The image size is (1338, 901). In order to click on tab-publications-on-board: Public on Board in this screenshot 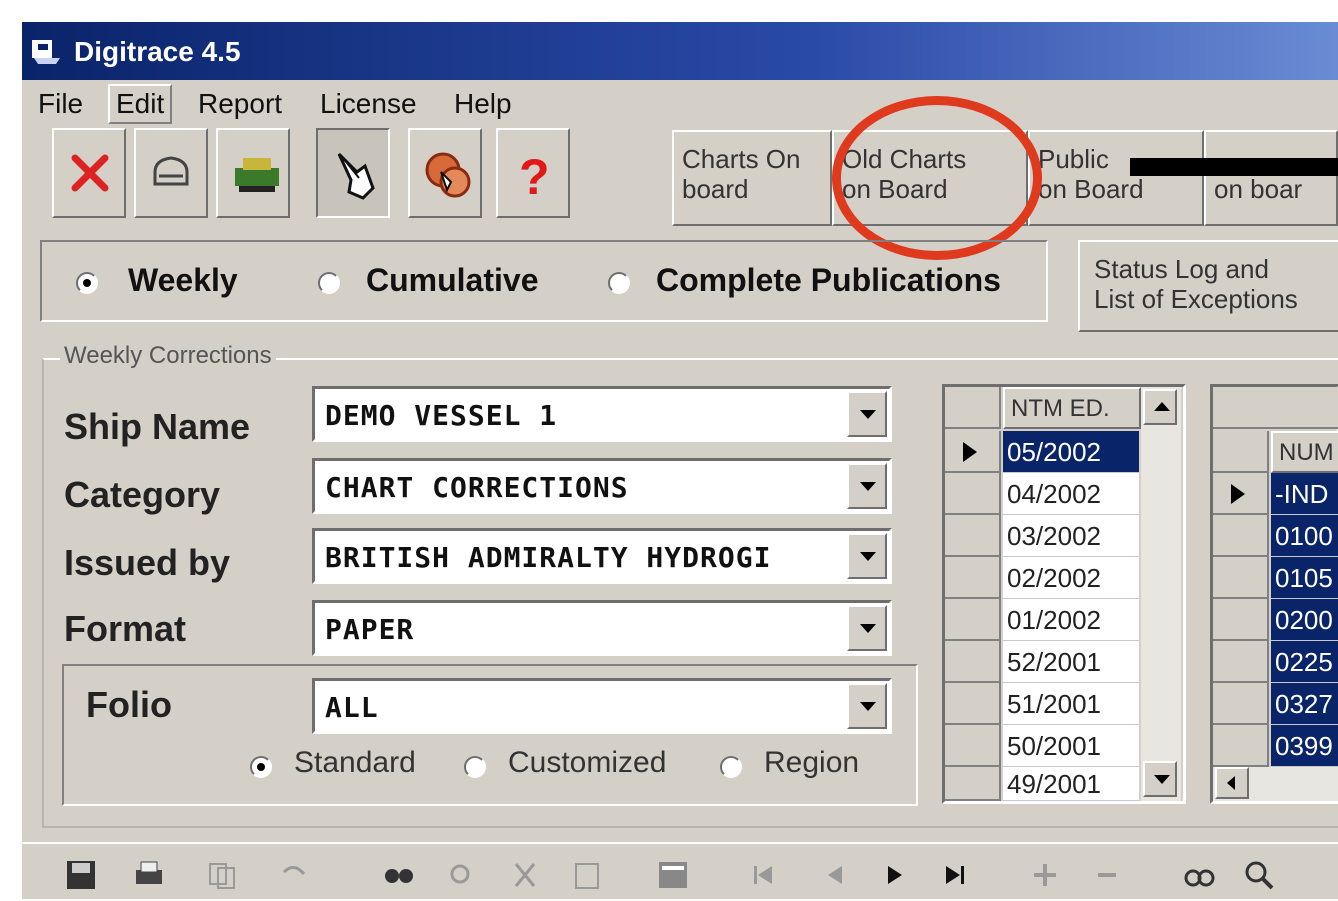, I will do `click(1116, 178)`.